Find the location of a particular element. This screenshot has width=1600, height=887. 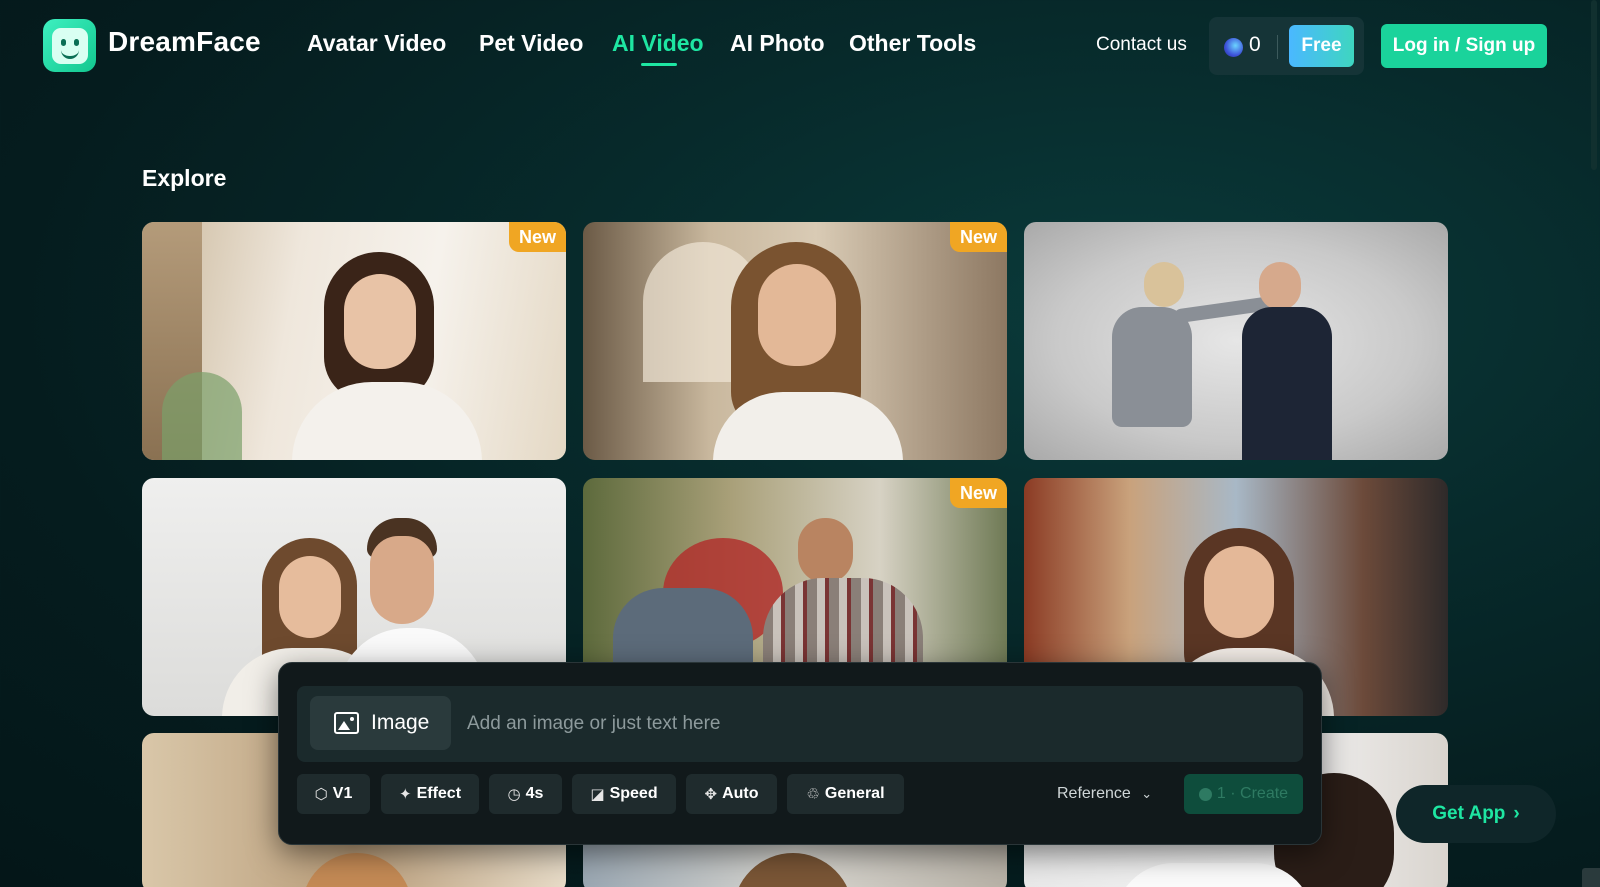

login-signup-button: Log in / Sign up is located at coordinates (1464, 46).